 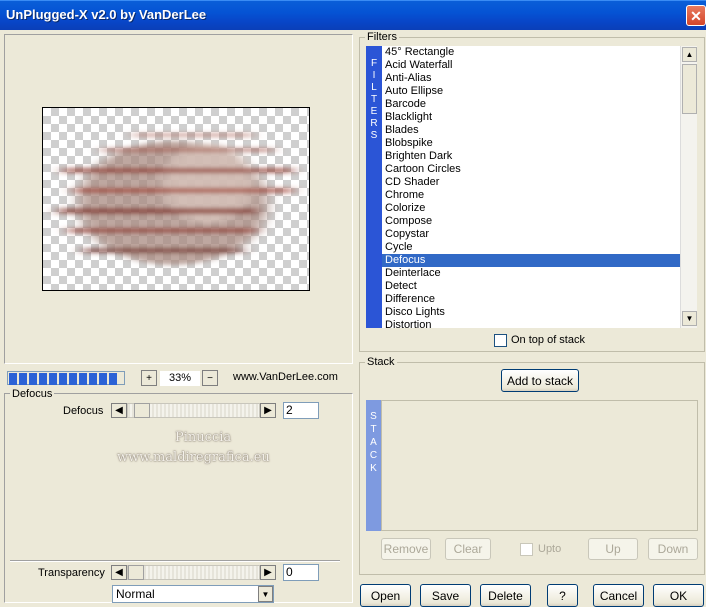 What do you see at coordinates (531, 208) in the screenshot?
I see `filter-item: Colorize` at bounding box center [531, 208].